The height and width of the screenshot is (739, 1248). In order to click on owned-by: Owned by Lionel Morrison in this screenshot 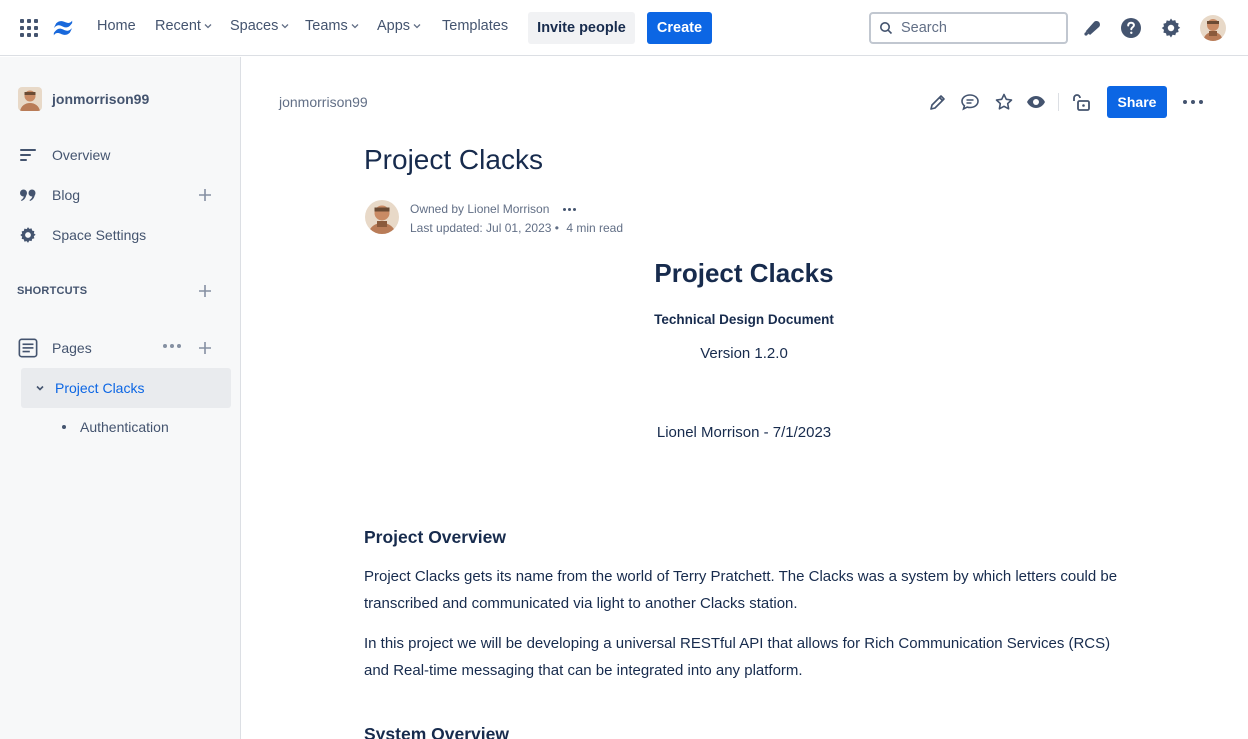, I will do `click(493, 209)`.